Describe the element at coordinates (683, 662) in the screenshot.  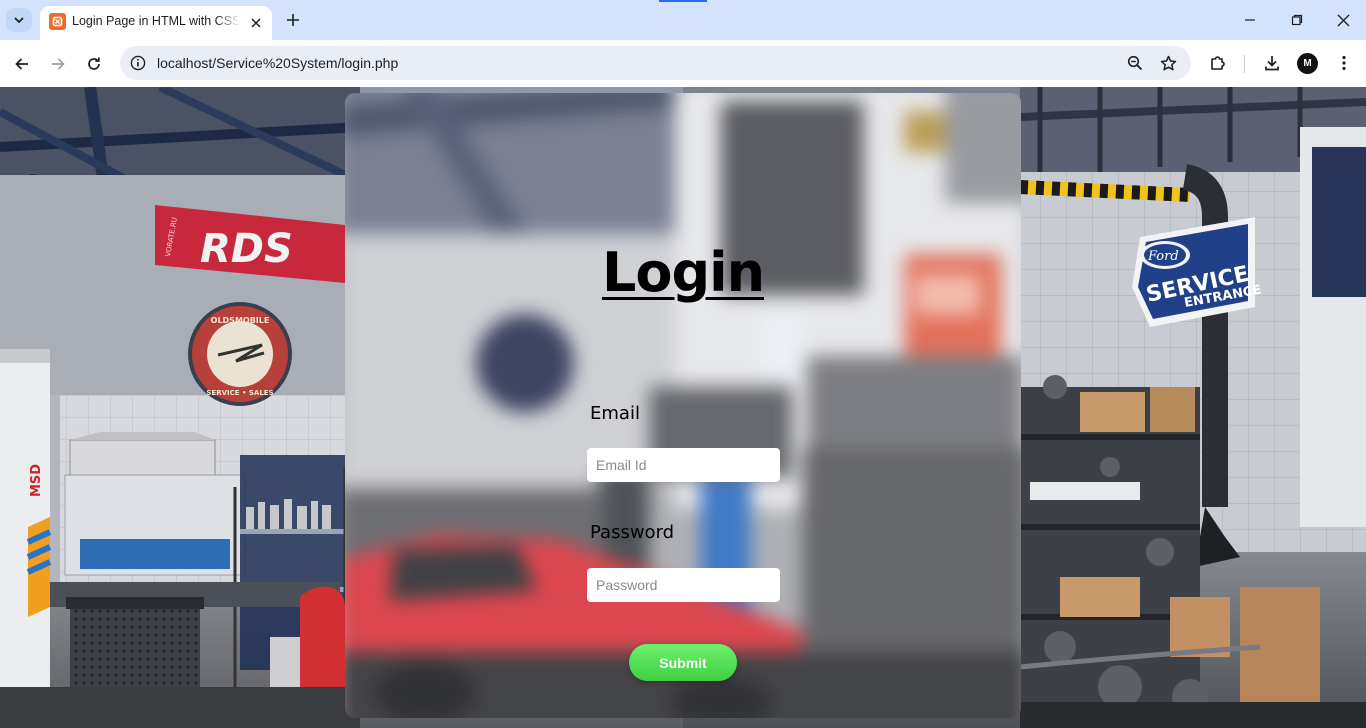
I see `submit-button: Submit` at that location.